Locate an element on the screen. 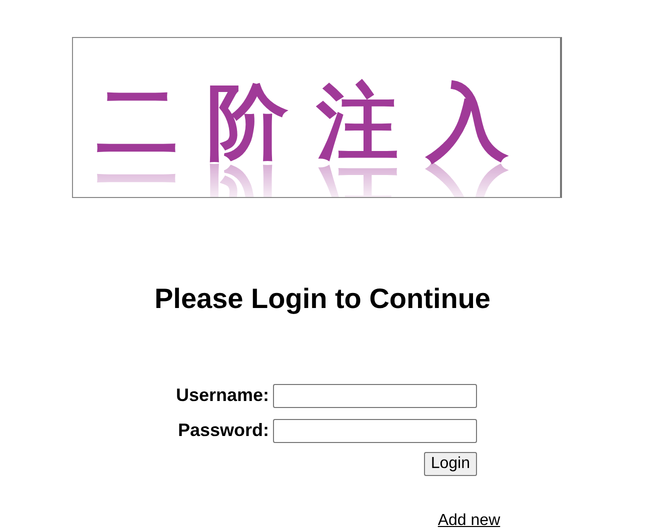  field-label: Username: is located at coordinates (222, 395).